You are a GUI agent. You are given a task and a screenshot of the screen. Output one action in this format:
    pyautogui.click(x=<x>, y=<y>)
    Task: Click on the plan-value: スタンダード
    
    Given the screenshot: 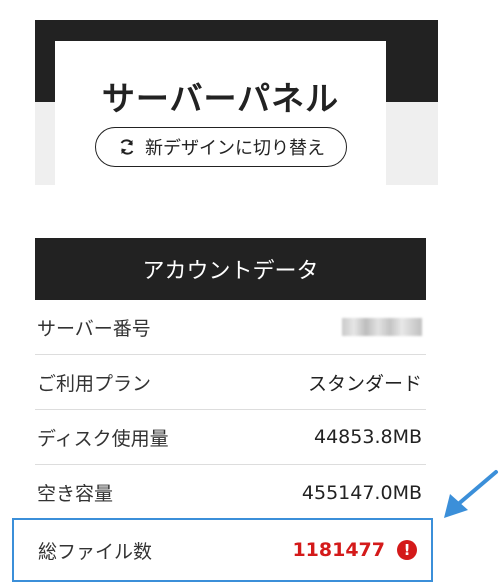 What is the action you would take?
    pyautogui.click(x=364, y=383)
    